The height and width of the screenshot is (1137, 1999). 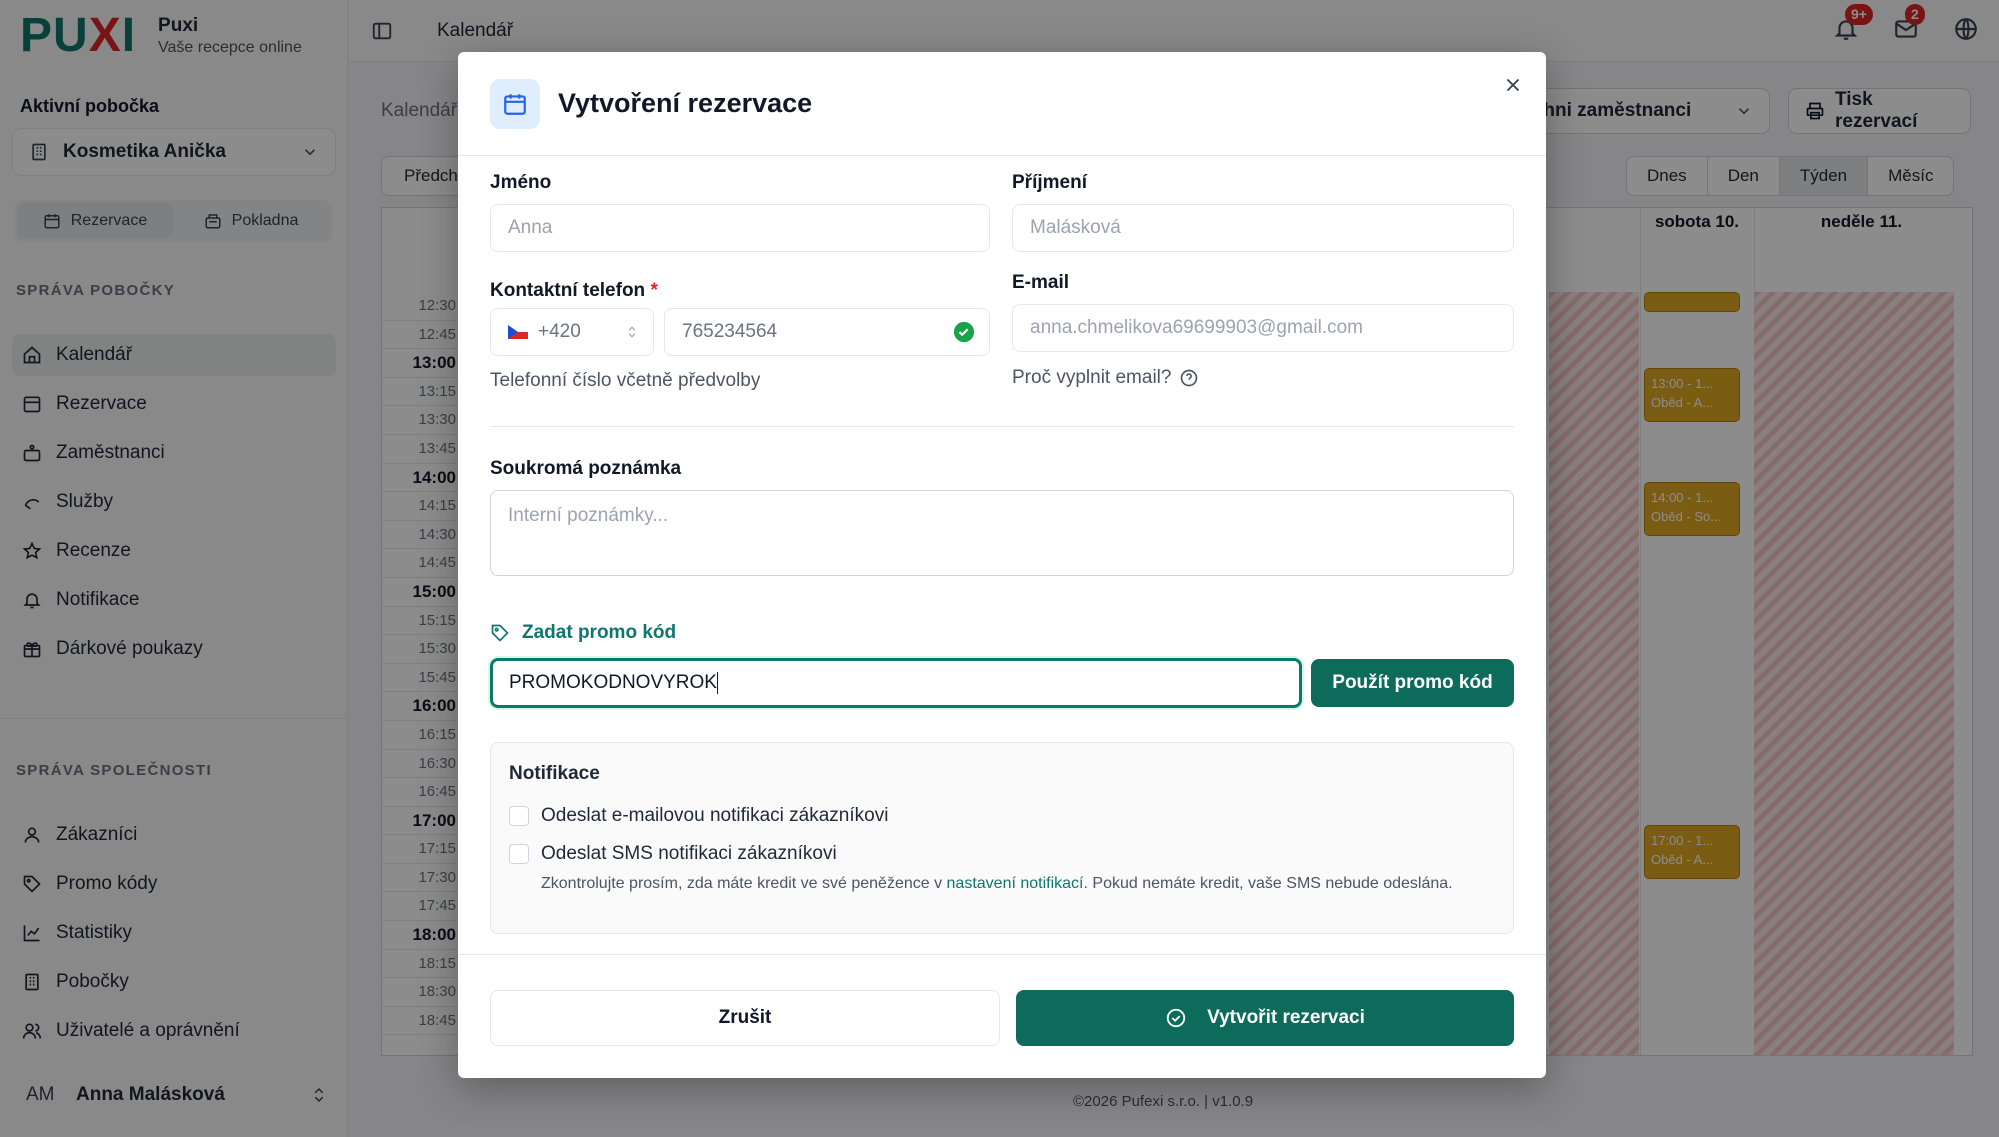 What do you see at coordinates (518, 332) in the screenshot?
I see `flag-cz-icon` at bounding box center [518, 332].